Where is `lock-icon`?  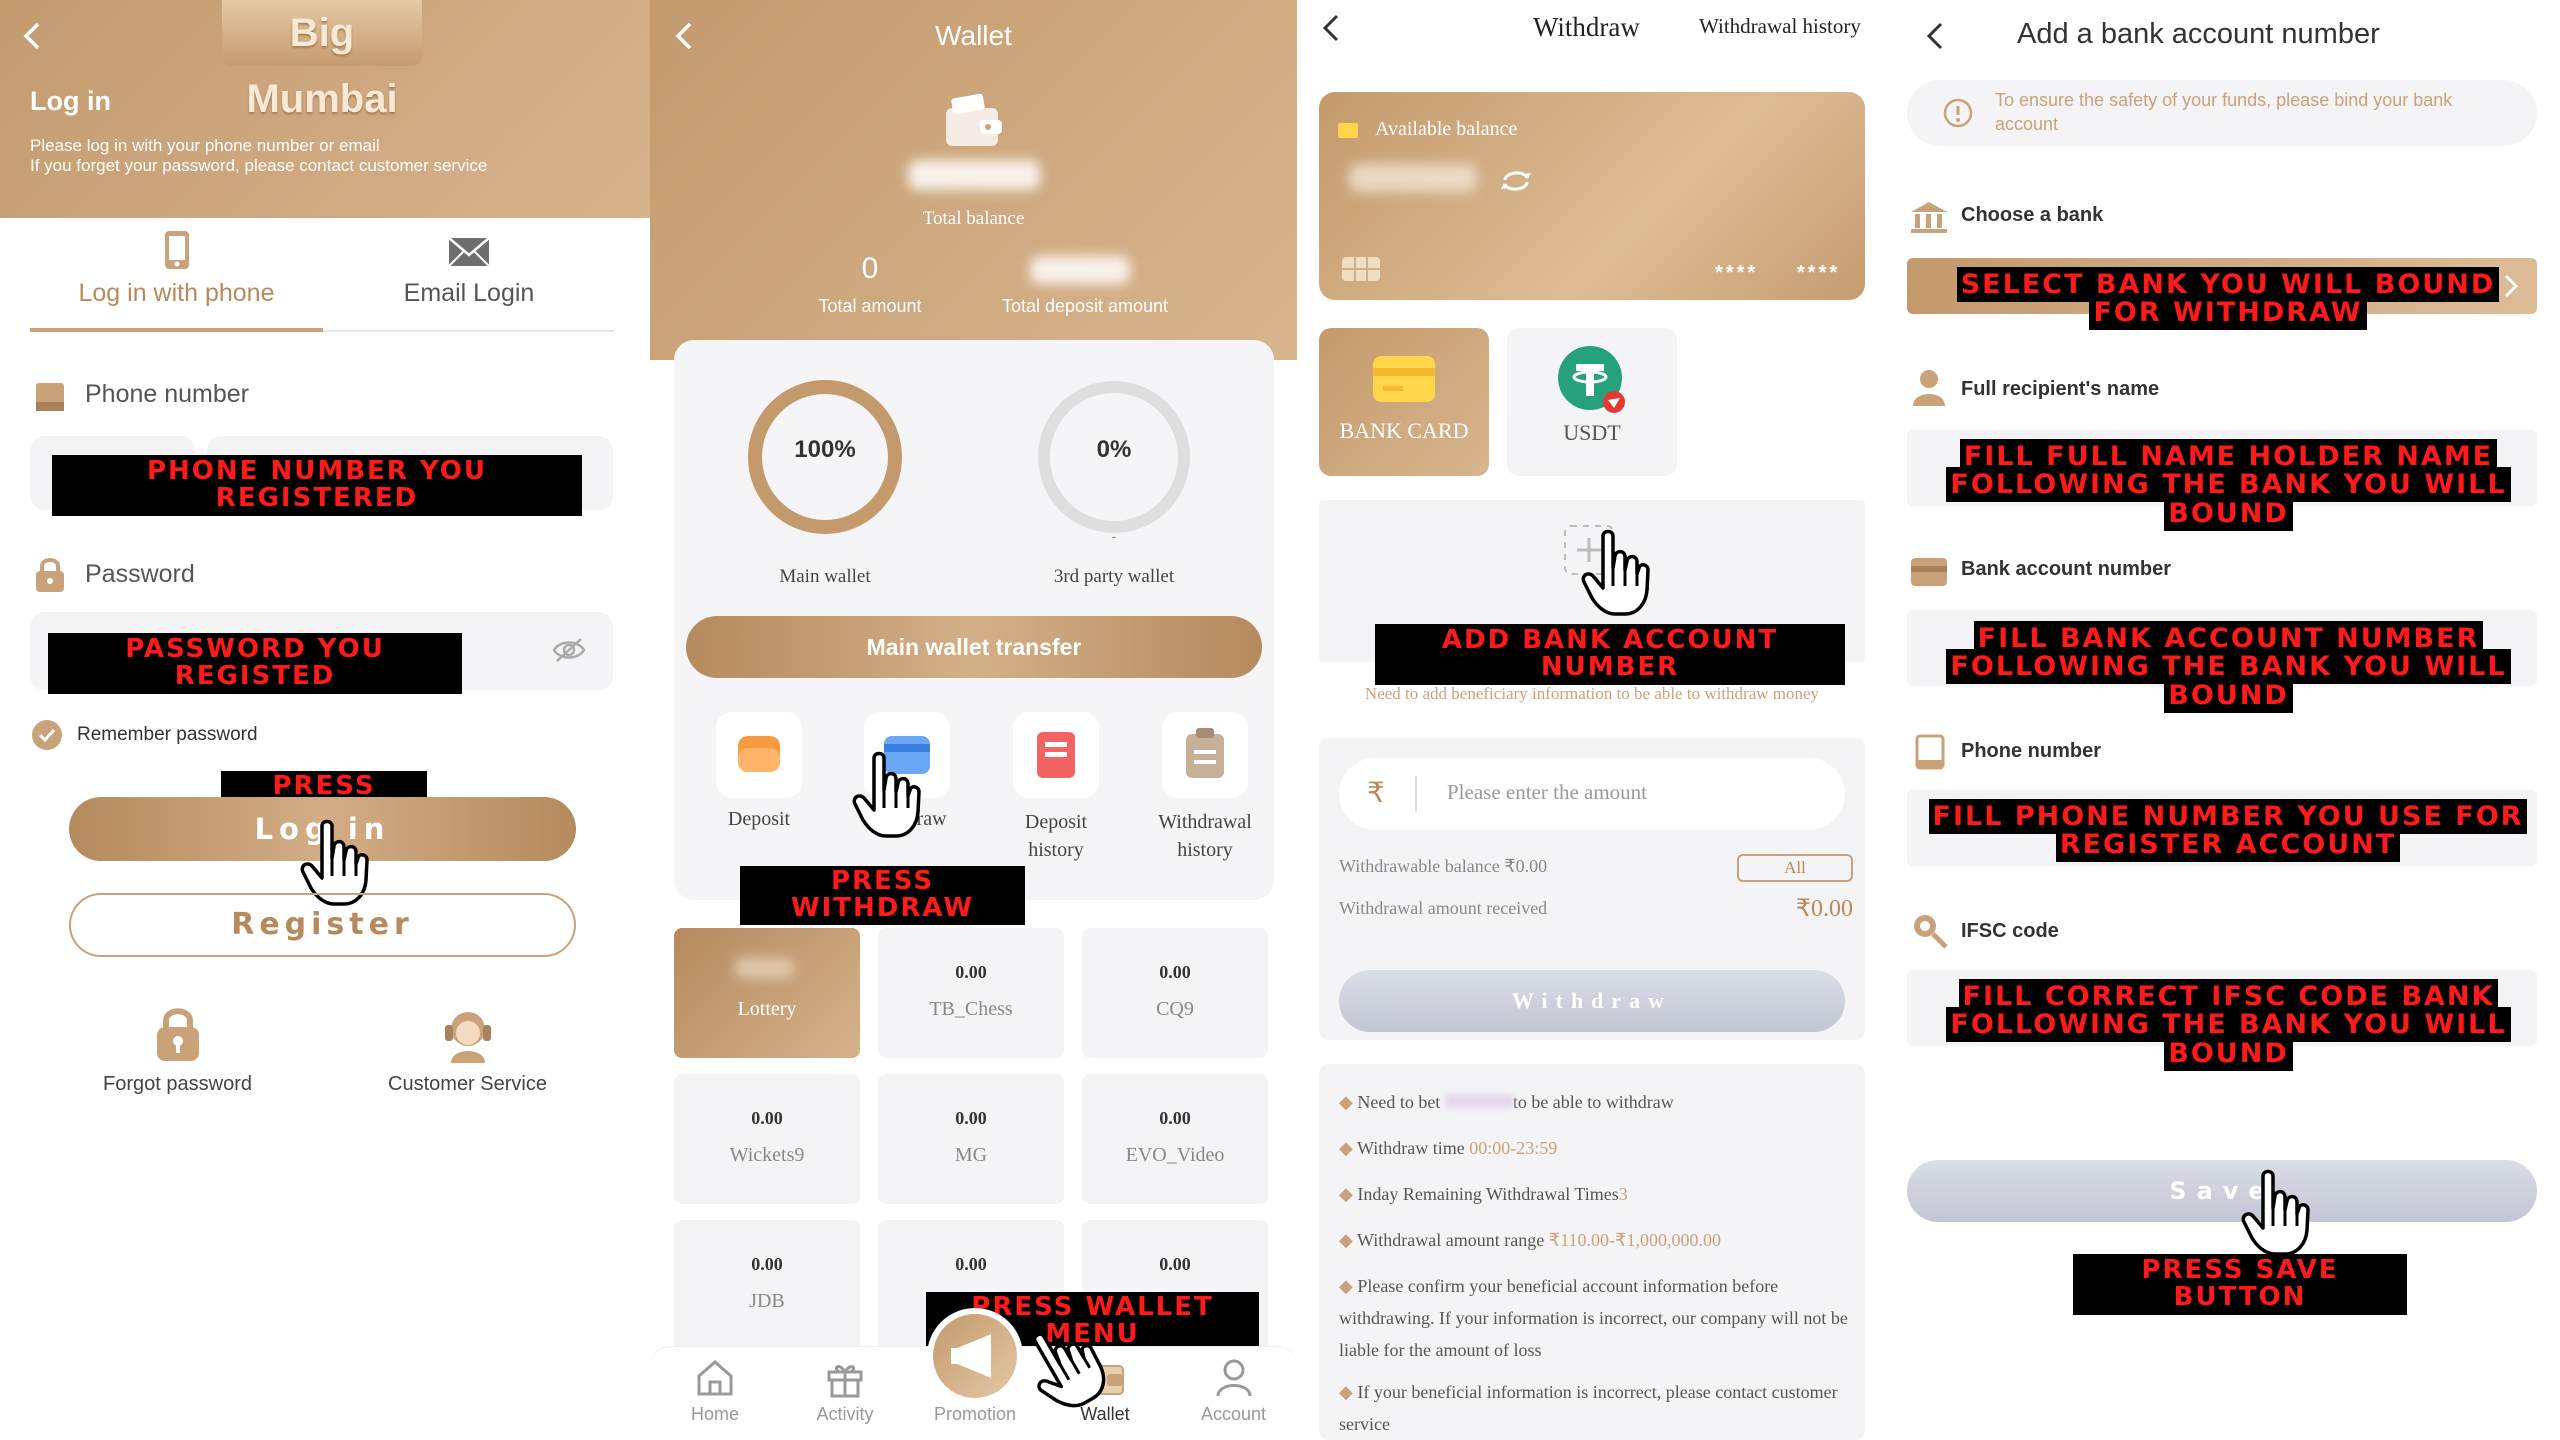
lock-icon is located at coordinates (50, 575).